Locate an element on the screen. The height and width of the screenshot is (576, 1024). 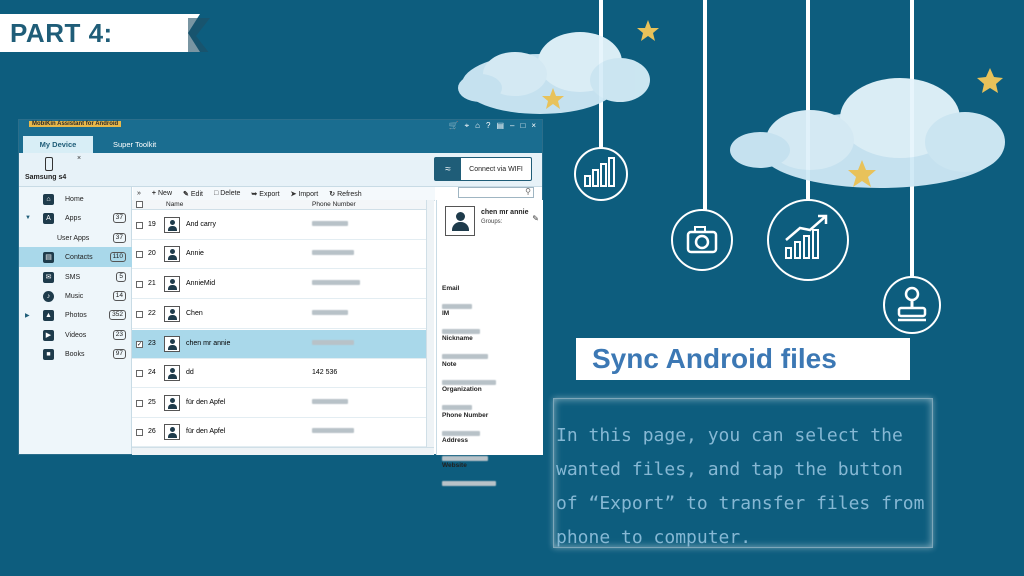
row-checkbox: ✓ is located at coordinates (139, 344).